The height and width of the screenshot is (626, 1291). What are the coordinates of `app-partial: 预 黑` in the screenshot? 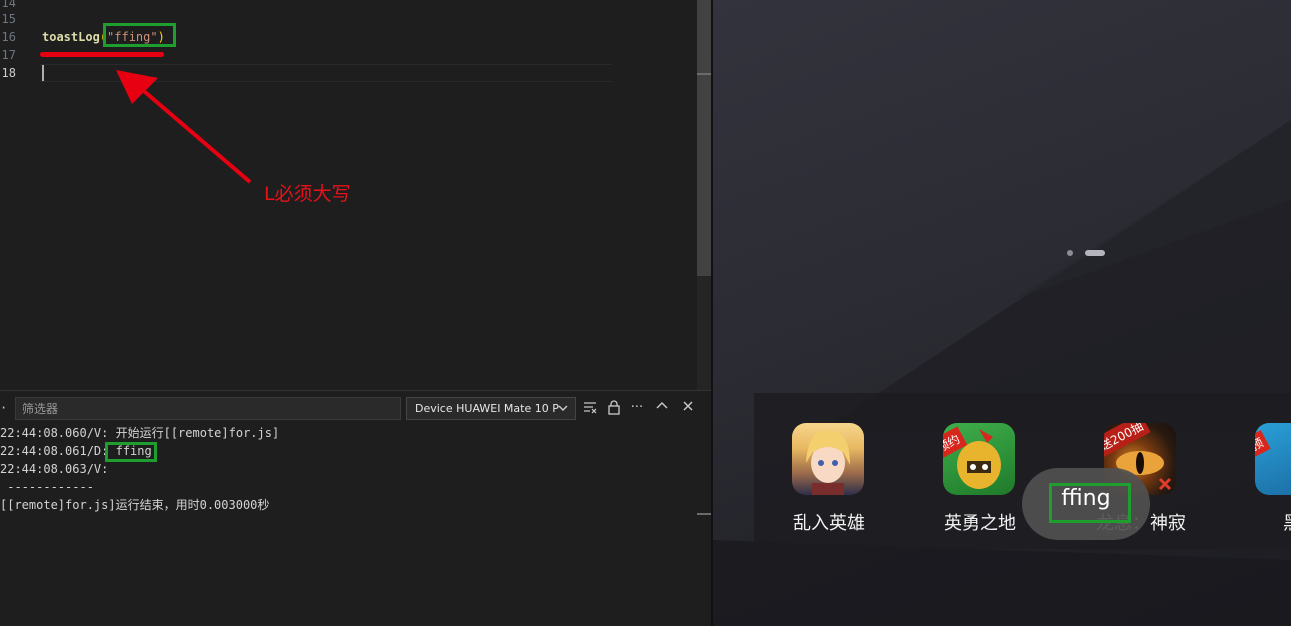 It's located at (1256, 483).